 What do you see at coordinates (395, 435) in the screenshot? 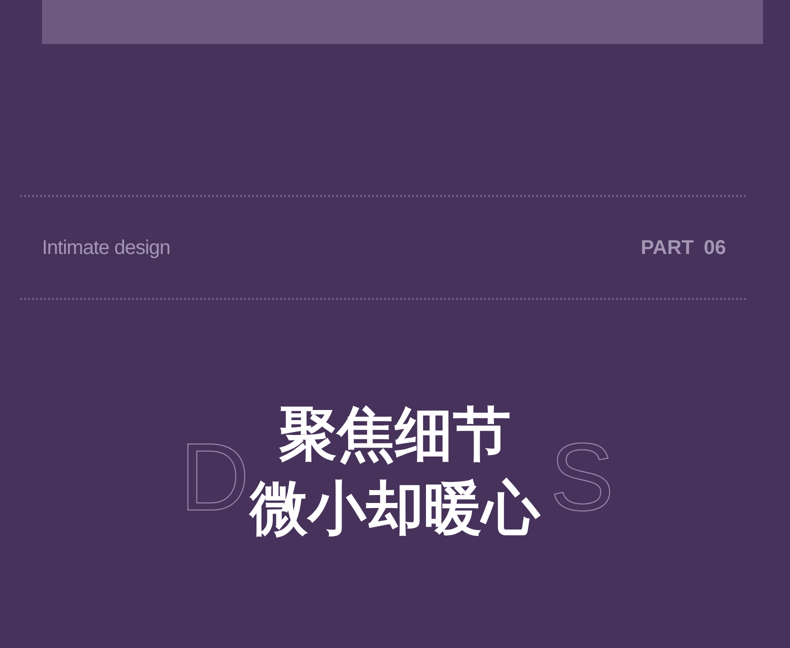
I see `headline: 聚焦细节` at bounding box center [395, 435].